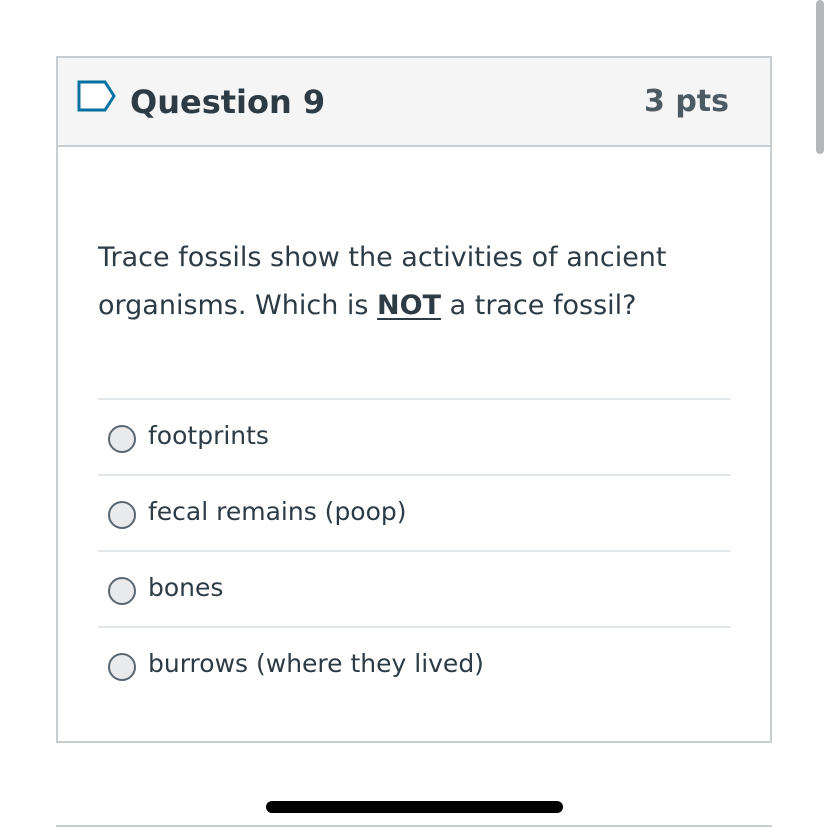 Image resolution: width=828 pixels, height=829 pixels. Describe the element at coordinates (316, 664) in the screenshot. I see `answer-label: burrows (where they lived)` at that location.